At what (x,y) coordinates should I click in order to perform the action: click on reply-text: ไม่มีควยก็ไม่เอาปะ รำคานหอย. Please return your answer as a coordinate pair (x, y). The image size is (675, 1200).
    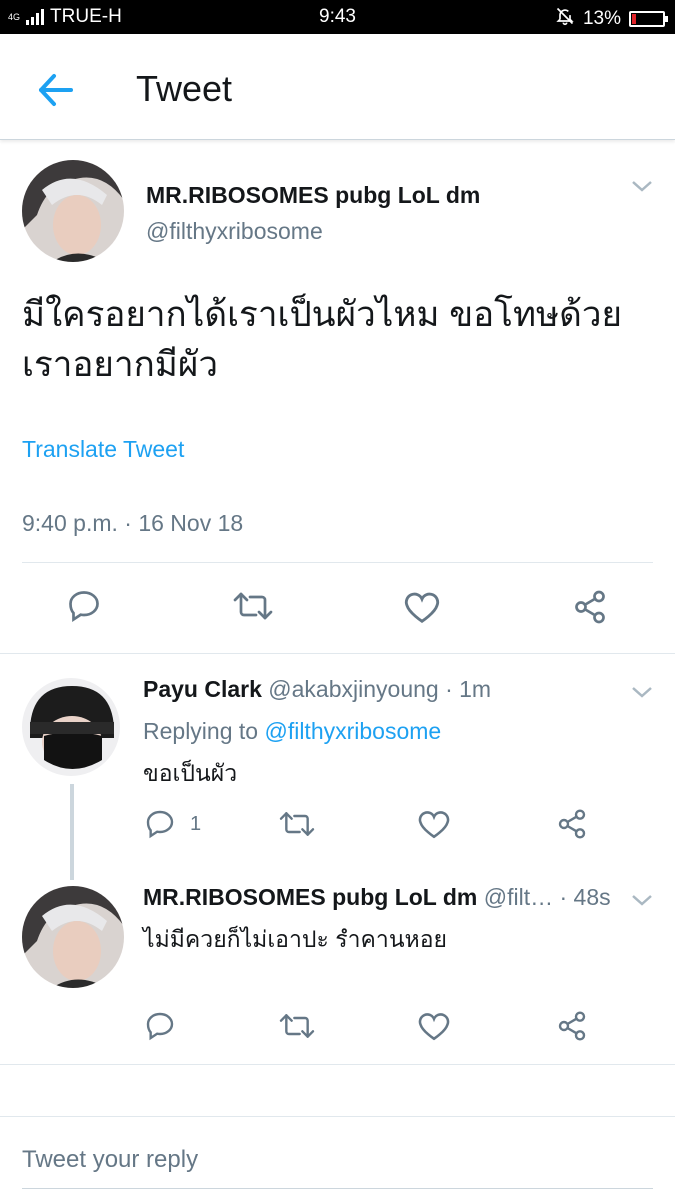
    Looking at the image, I should click on (295, 939).